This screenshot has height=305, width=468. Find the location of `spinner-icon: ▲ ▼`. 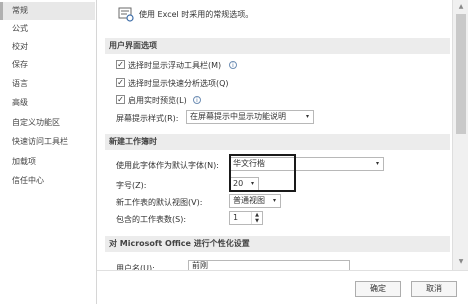

spinner-icon: ▲ ▼ is located at coordinates (256, 218).